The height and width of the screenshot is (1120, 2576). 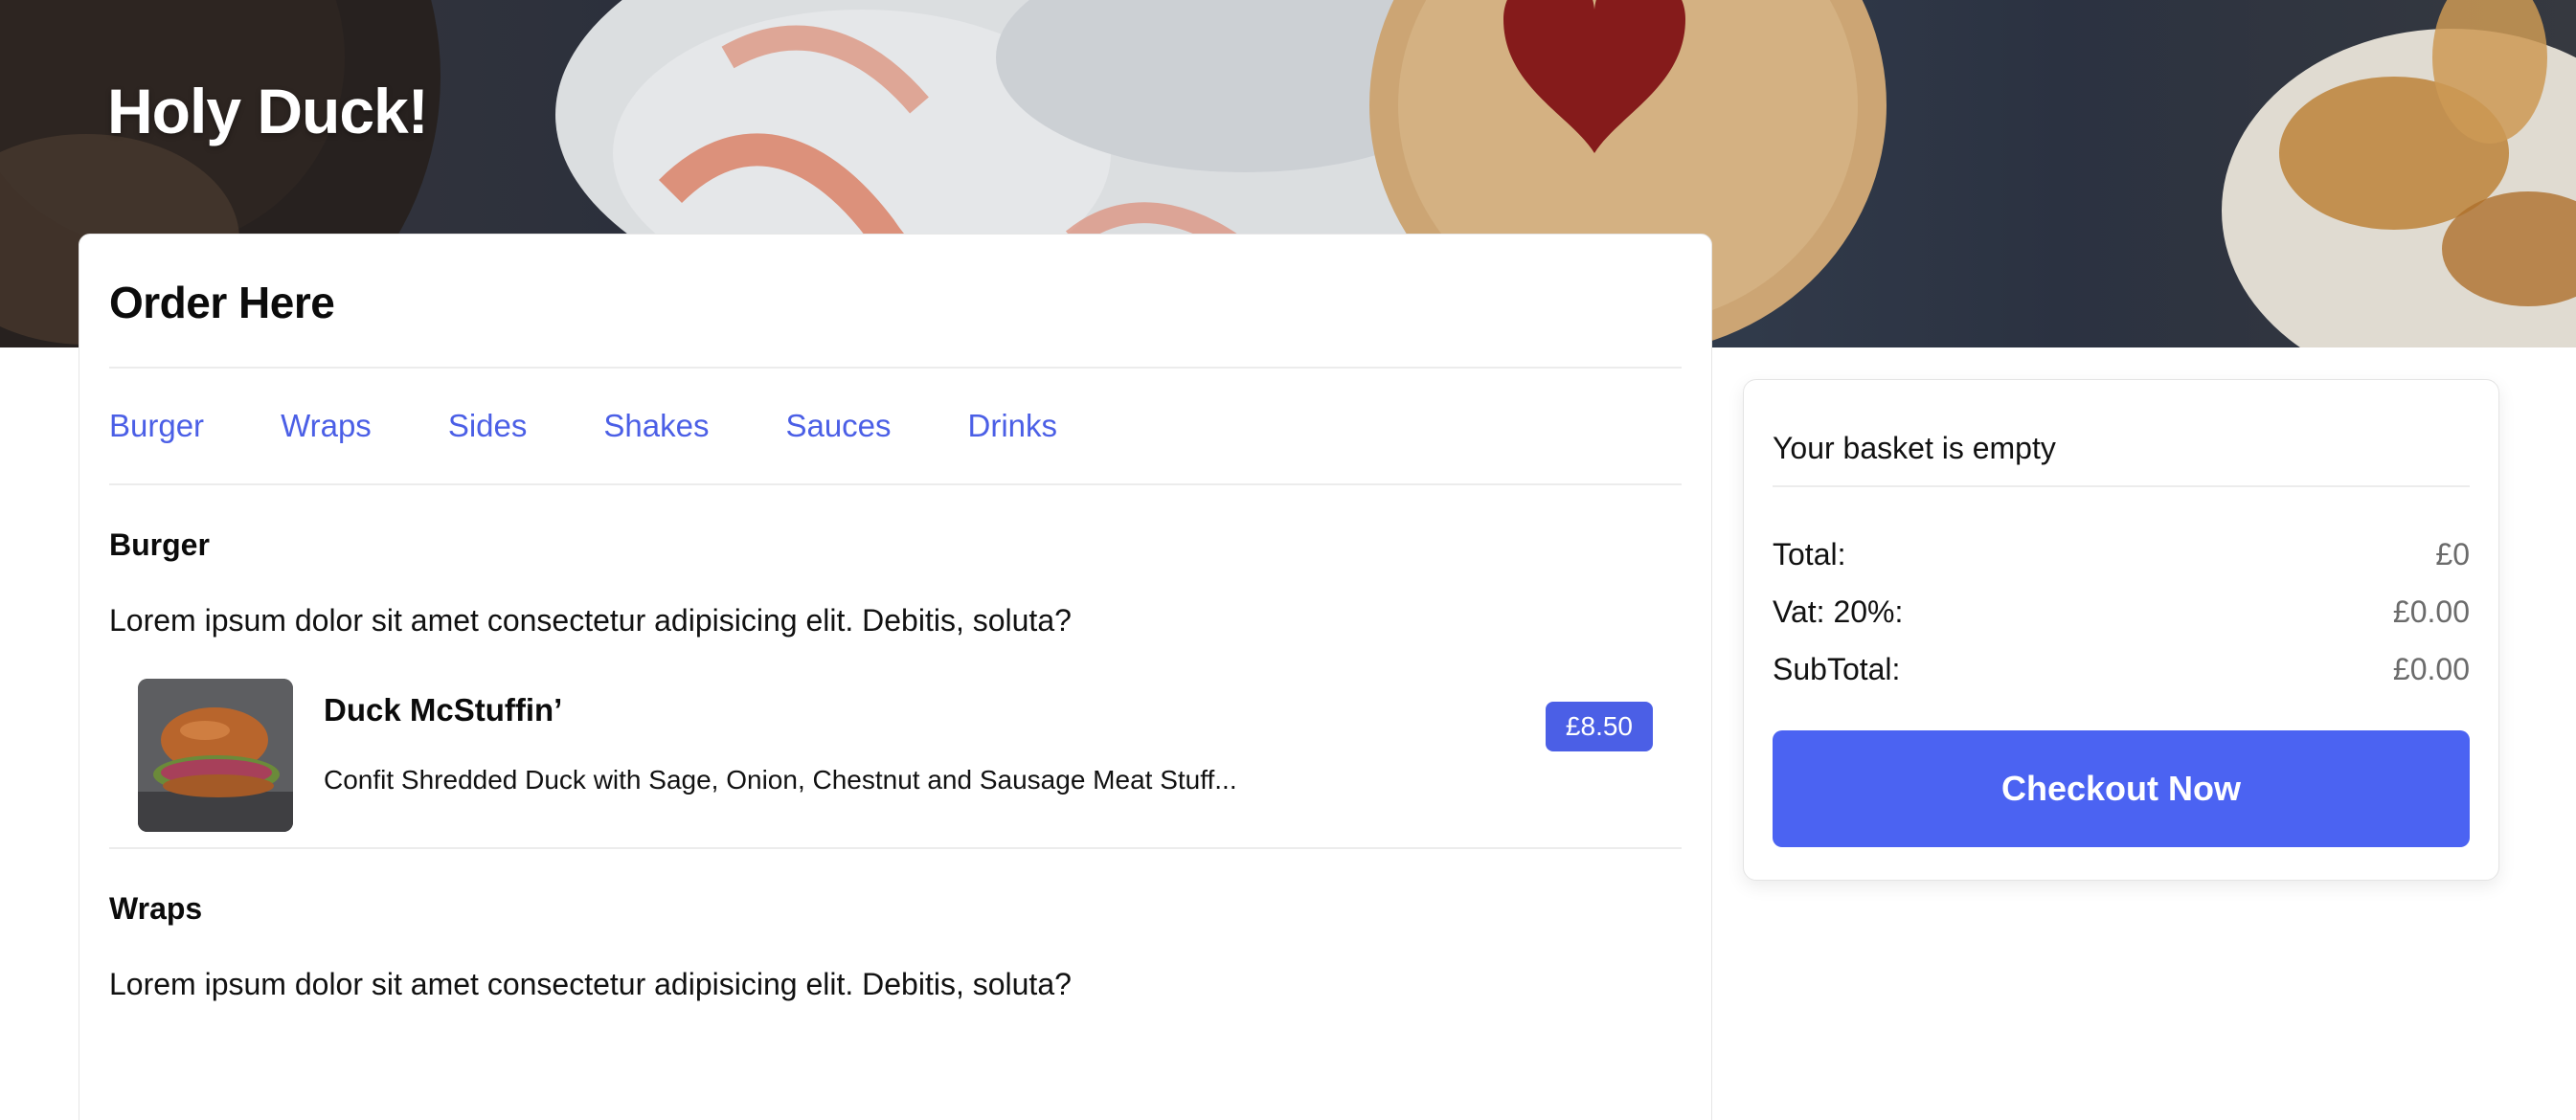 I want to click on vat-value: £0.00, so click(x=2431, y=612).